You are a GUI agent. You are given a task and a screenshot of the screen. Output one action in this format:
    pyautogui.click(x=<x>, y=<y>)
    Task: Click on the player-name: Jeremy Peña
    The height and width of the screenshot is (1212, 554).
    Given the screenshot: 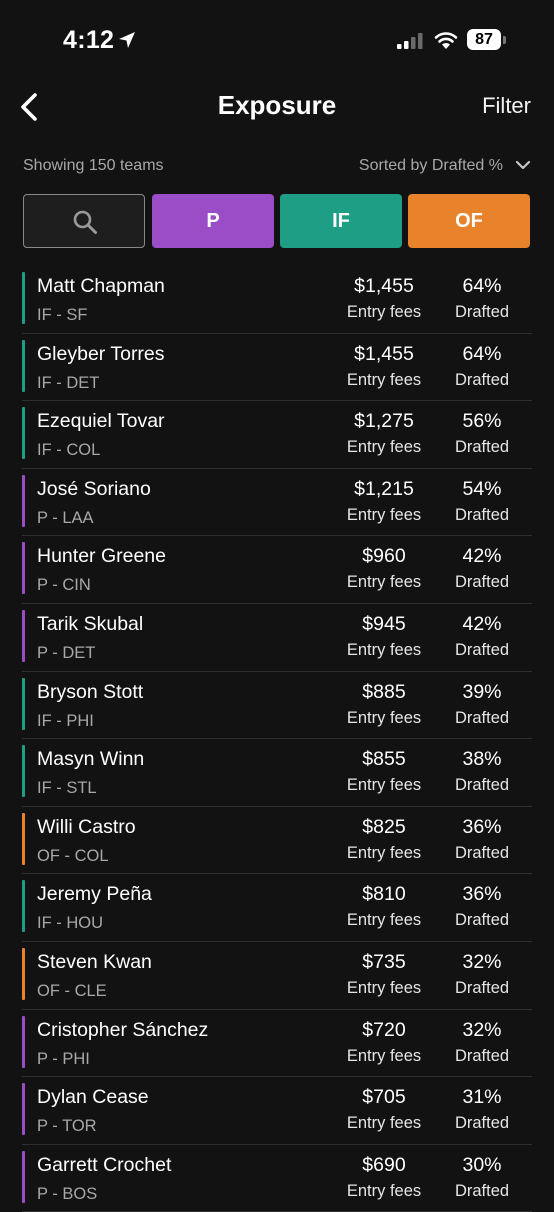 What is the action you would take?
    pyautogui.click(x=94, y=894)
    